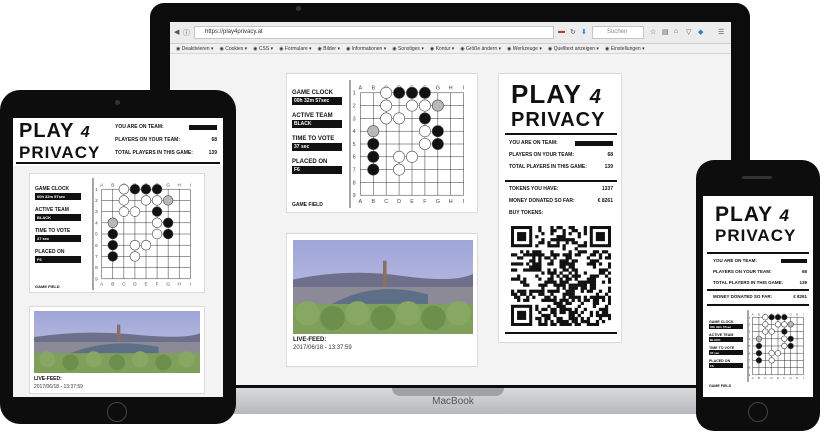 The width and height of the screenshot is (826, 436). I want to click on bookmark-item: ◉ Sonstiges ▾, so click(408, 49).